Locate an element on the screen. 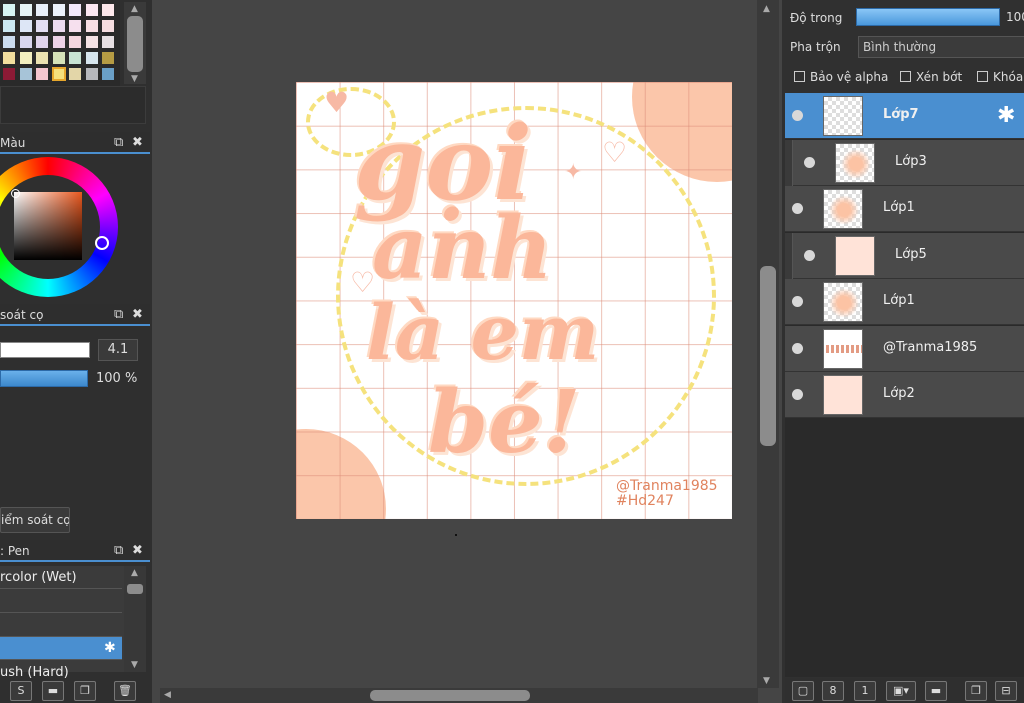 Image resolution: width=1024 pixels, height=703 pixels. brush-settings-icon: S is located at coordinates (21, 691).